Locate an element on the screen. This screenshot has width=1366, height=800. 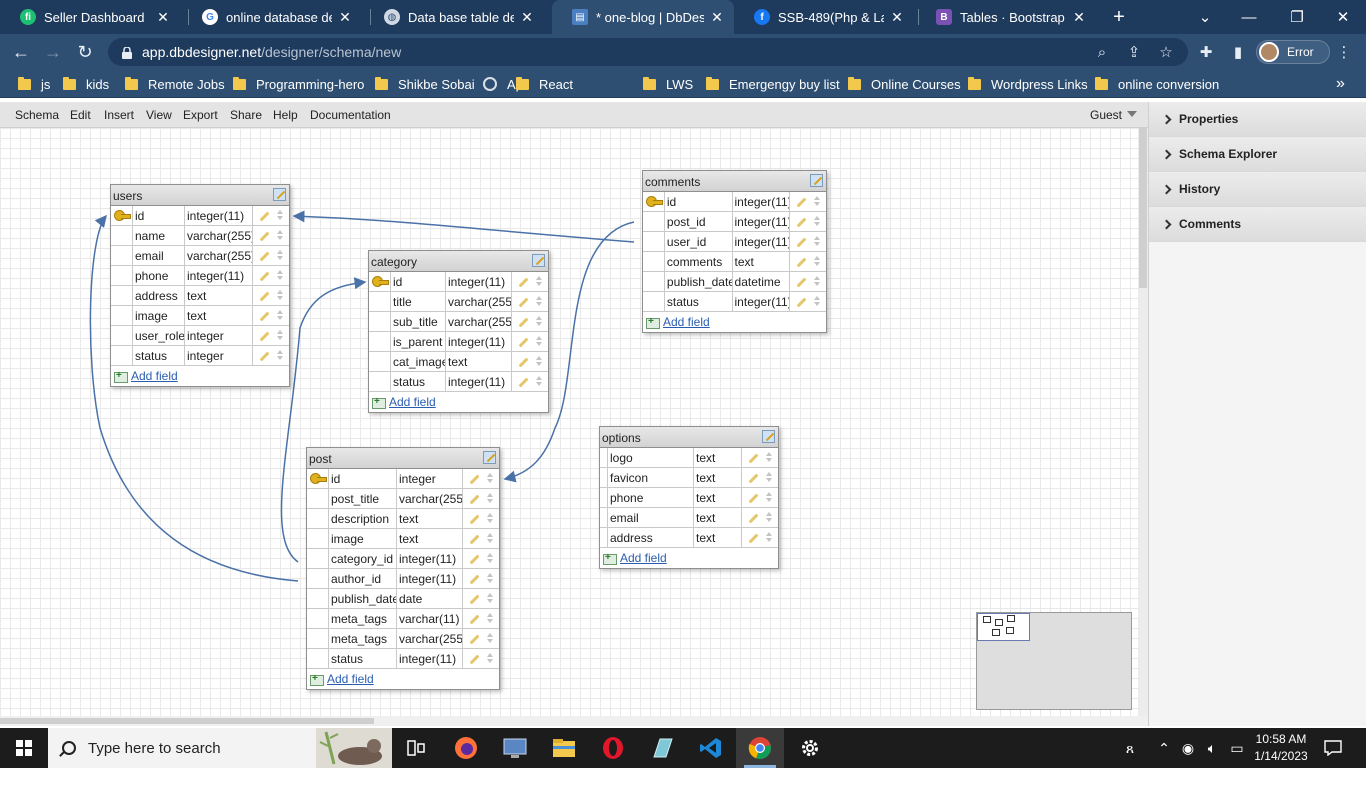
table-row: email varchar(255) is located at coordinates (200, 256).